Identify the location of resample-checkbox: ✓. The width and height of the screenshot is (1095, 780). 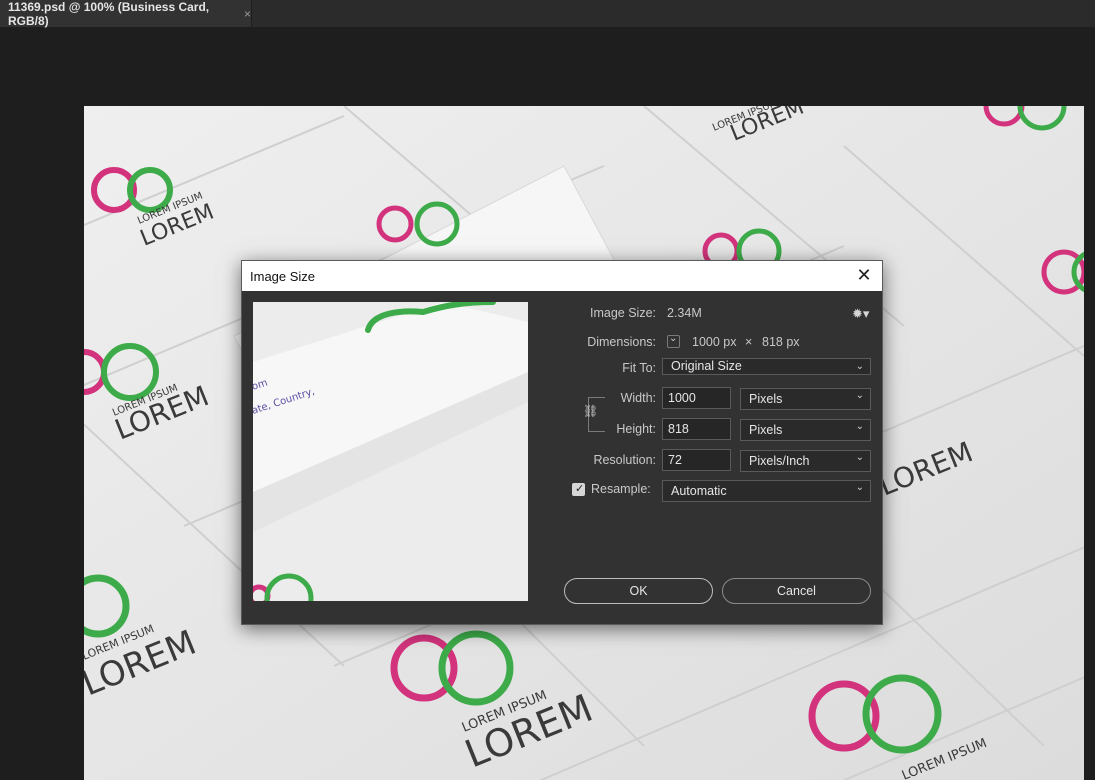
(578, 489).